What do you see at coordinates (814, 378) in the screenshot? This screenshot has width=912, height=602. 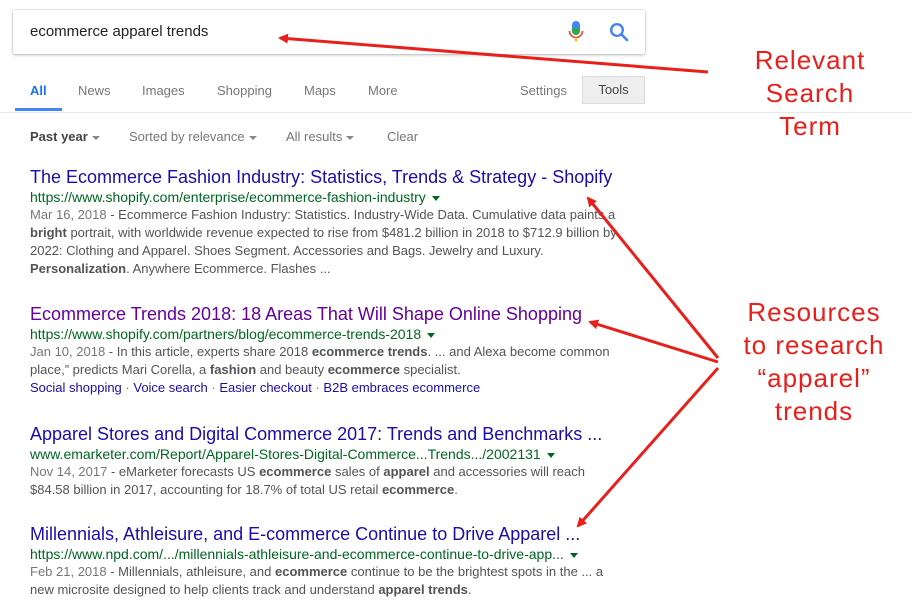 I see `annotation-line: “apparel”` at bounding box center [814, 378].